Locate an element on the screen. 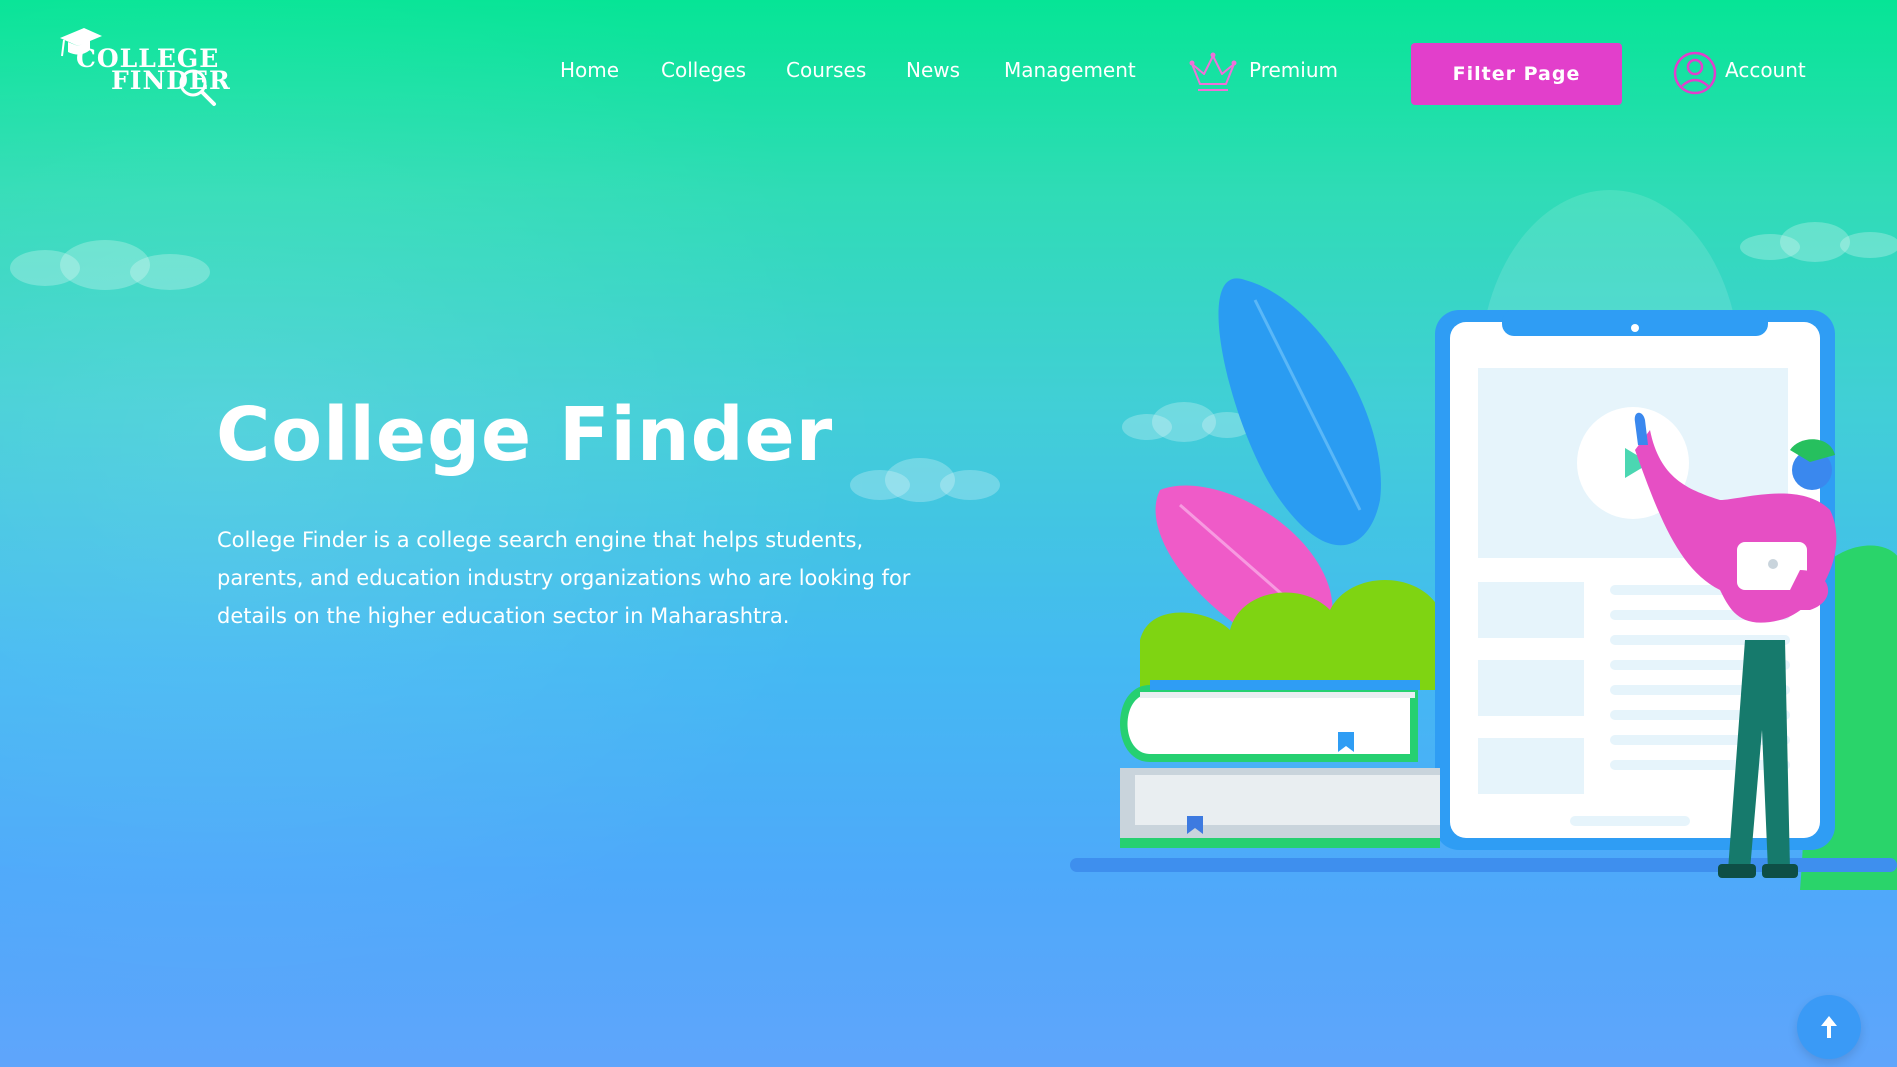  scroll-to-top-button is located at coordinates (1829, 1027).